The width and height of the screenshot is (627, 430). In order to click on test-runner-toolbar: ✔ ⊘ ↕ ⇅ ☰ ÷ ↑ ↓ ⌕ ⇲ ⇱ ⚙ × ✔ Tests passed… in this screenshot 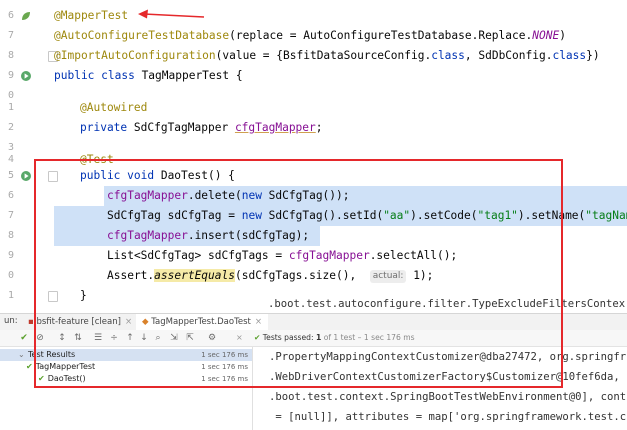, I will do `click(313, 338)`.